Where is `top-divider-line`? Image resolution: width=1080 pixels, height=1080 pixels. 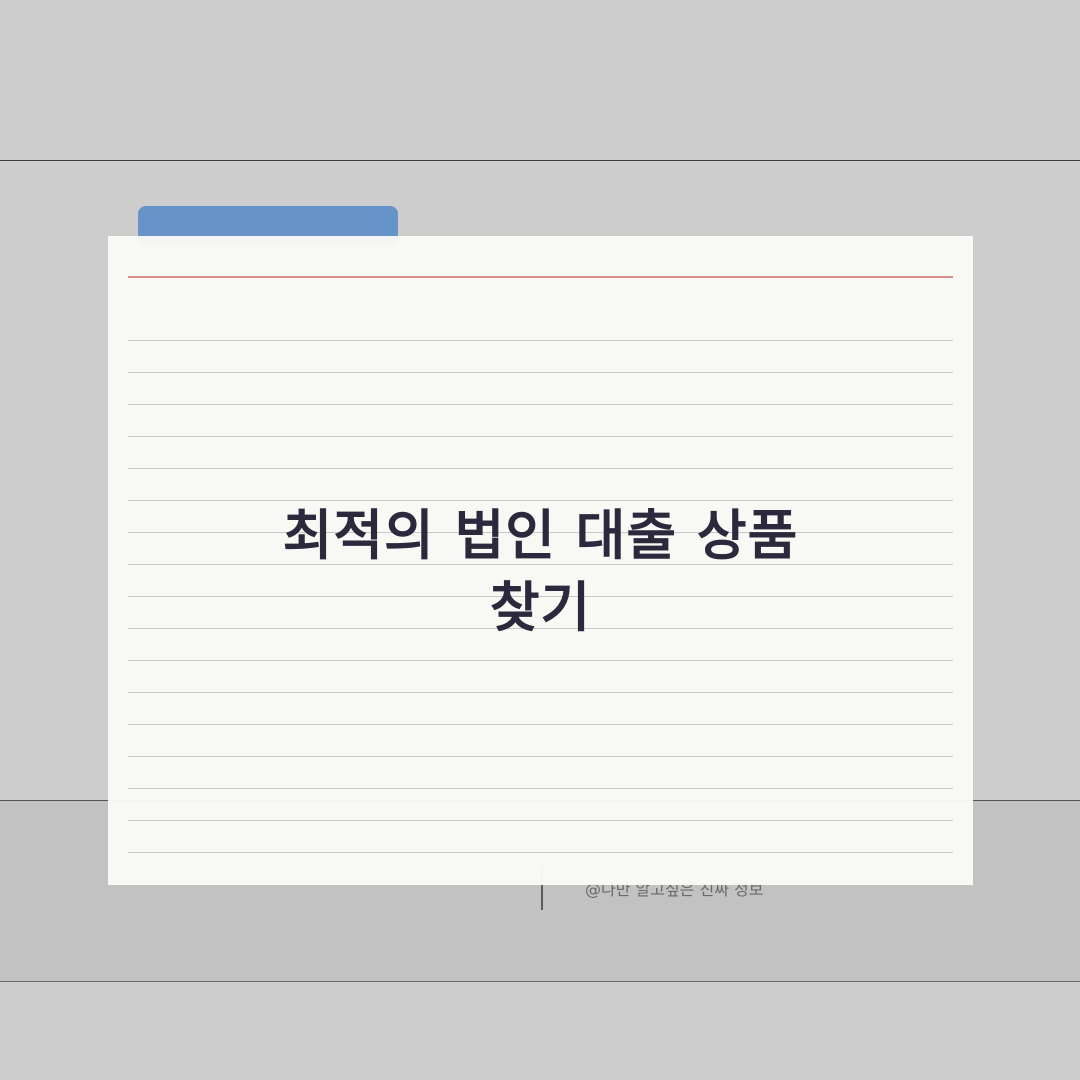 top-divider-line is located at coordinates (540, 160).